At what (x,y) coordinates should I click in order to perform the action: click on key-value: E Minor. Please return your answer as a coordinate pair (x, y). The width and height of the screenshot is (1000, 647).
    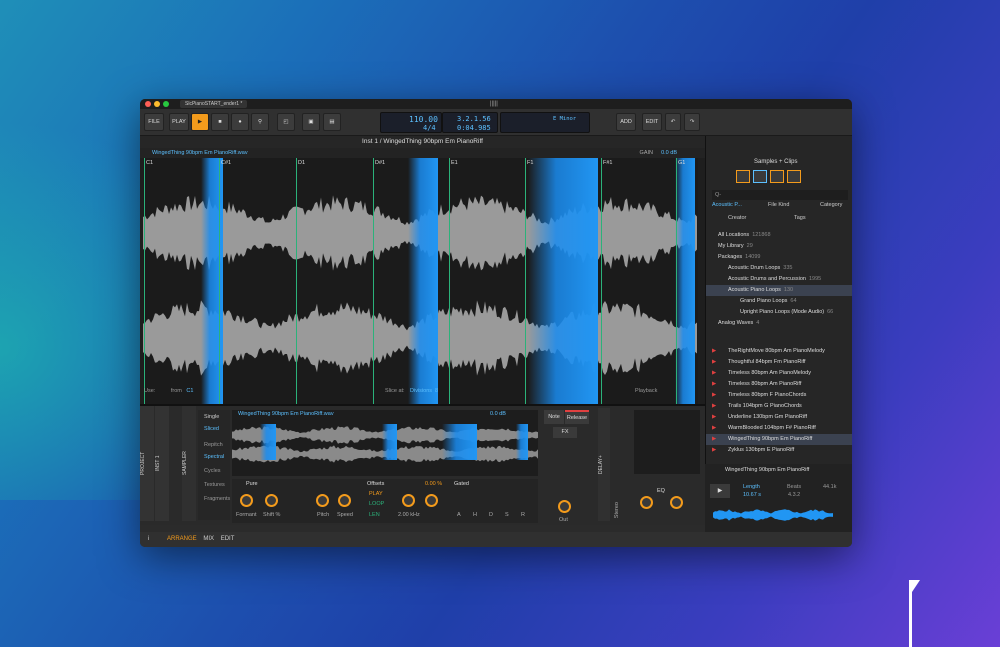
    Looking at the image, I should click on (564, 119).